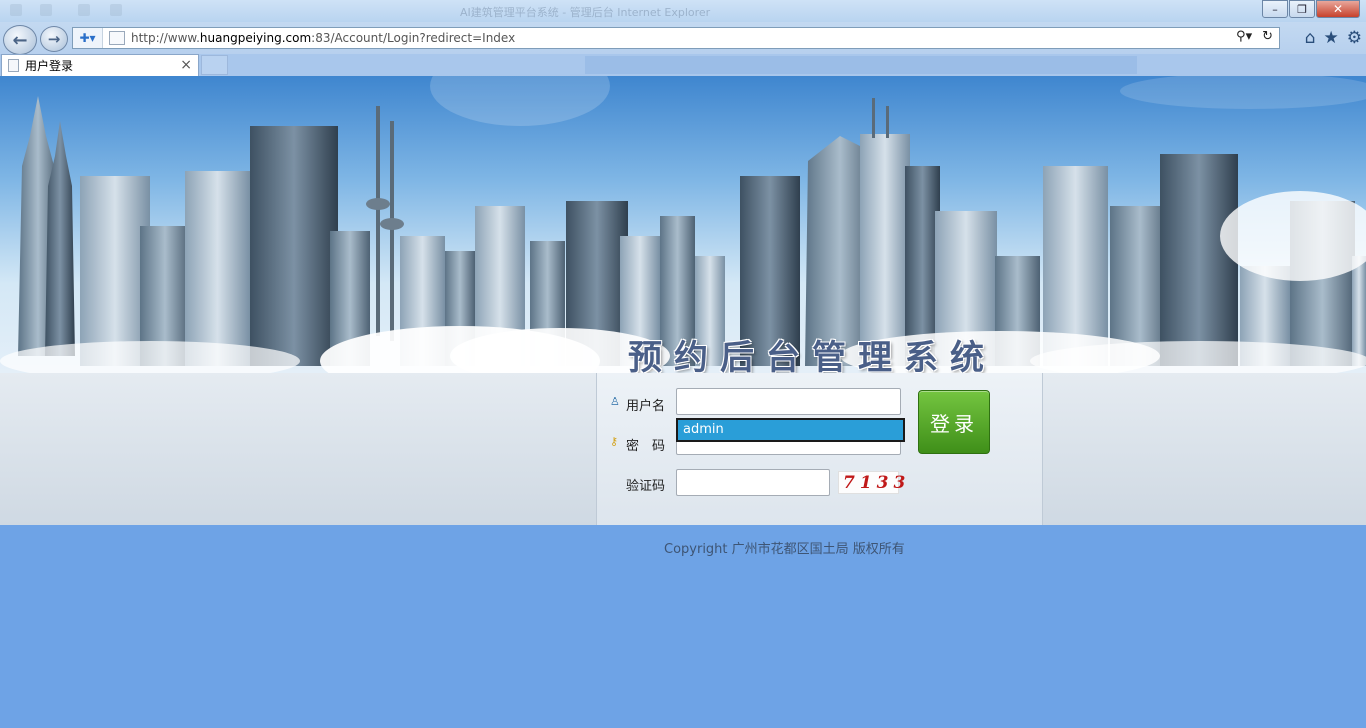 This screenshot has height=728, width=1366. What do you see at coordinates (88, 38) in the screenshot?
I see `security-shield-icon: ✚▾` at bounding box center [88, 38].